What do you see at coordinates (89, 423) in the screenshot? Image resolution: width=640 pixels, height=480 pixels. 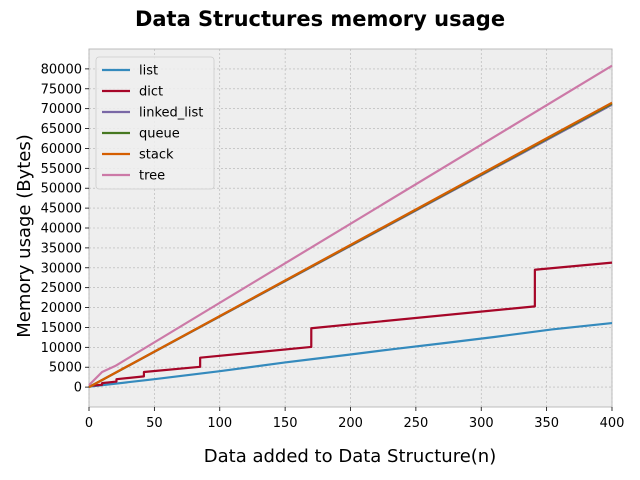 I see `x-tick-label: 0` at bounding box center [89, 423].